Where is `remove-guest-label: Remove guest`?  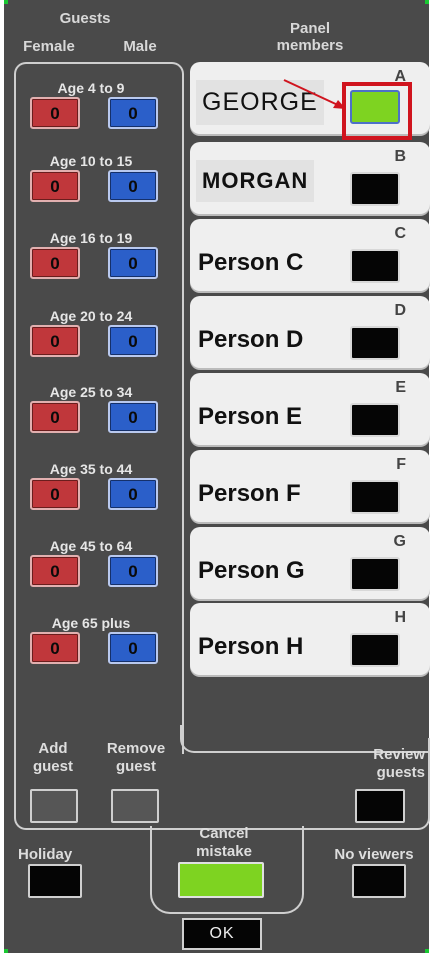
remove-guest-label: Remove guest is located at coordinates (136, 758).